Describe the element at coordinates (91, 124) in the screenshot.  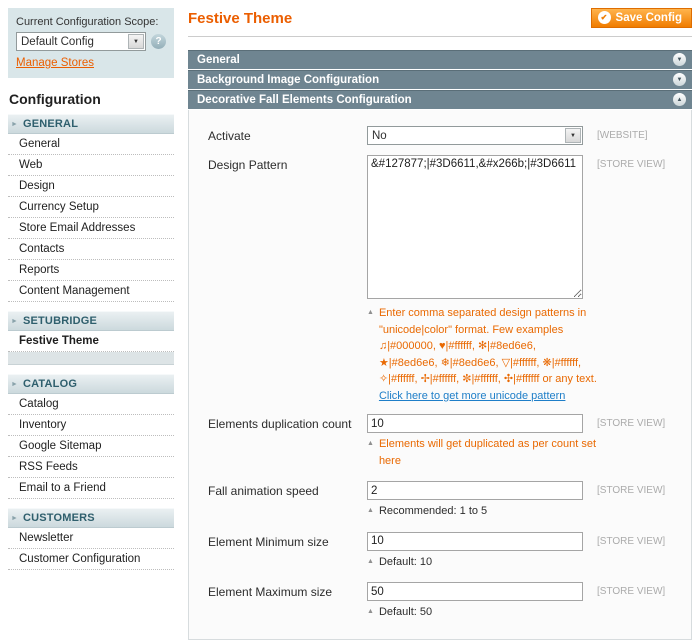
I see `sidebar-section-header: ► GENERAL` at that location.